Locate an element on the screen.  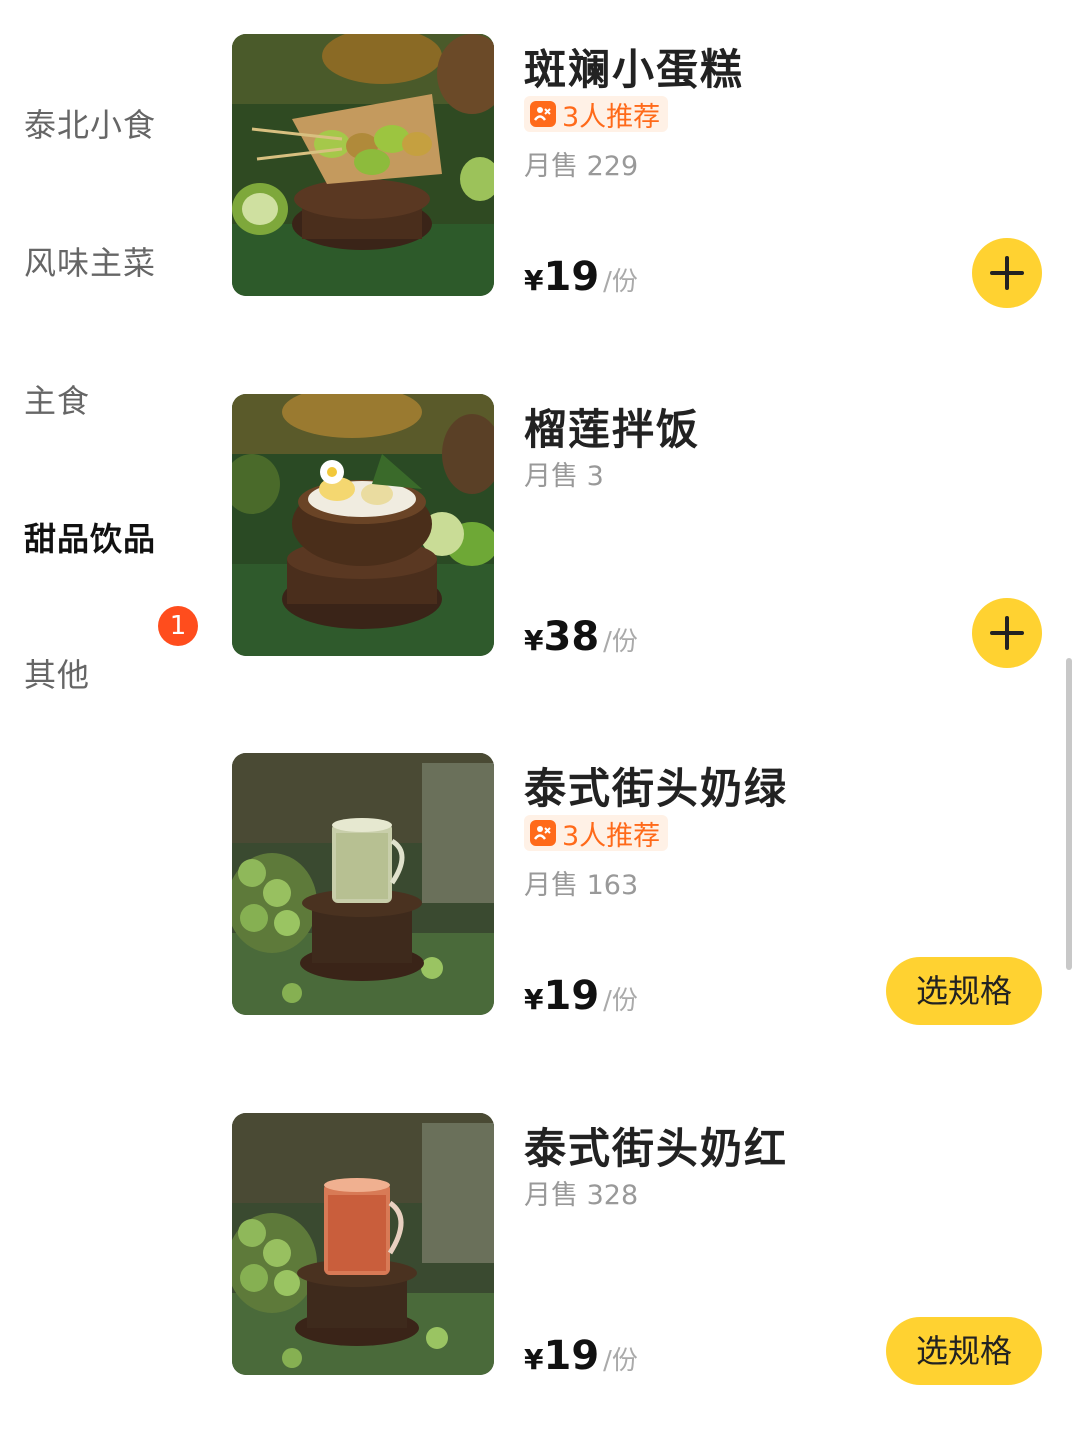
category-item-northern-thai-snacks: 泰北小食 is located at coordinates (90, 123).